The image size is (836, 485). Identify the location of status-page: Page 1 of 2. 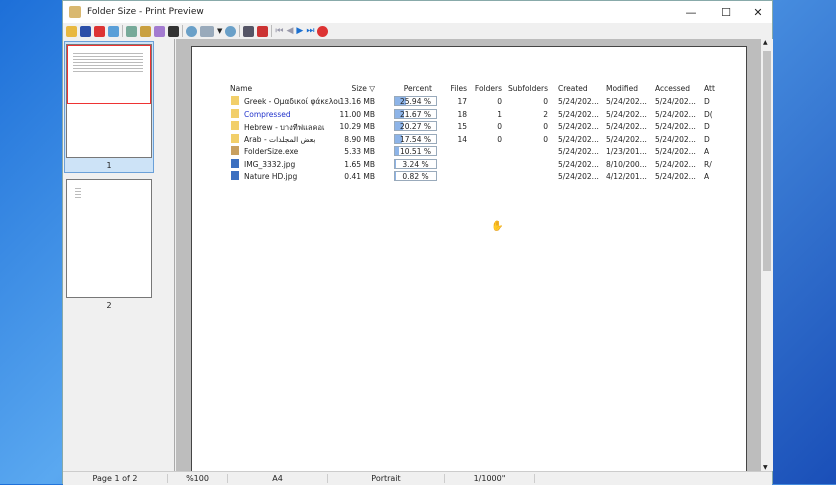
(115, 478).